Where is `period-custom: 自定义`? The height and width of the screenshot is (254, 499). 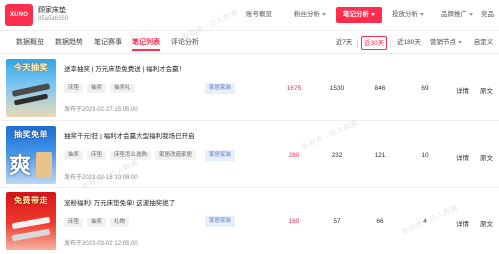 period-custom: 自定义 is located at coordinates (483, 43).